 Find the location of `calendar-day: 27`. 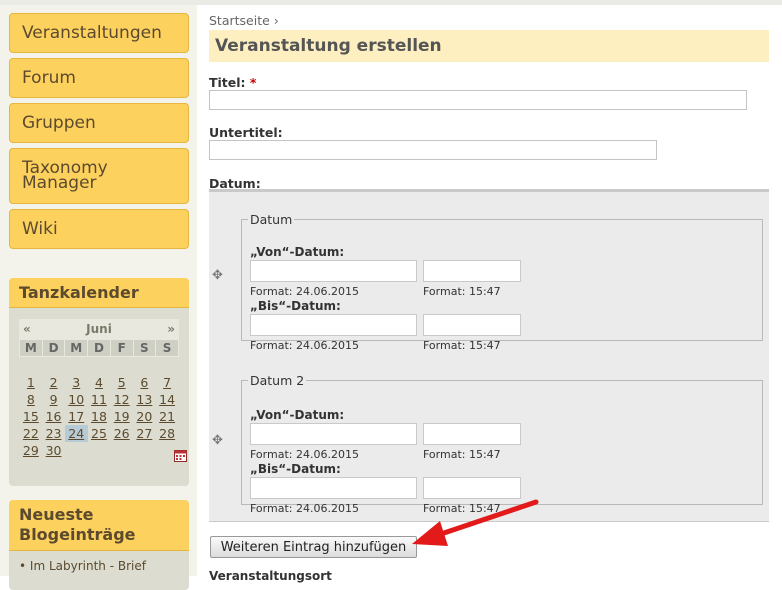

calendar-day: 27 is located at coordinates (144, 433).